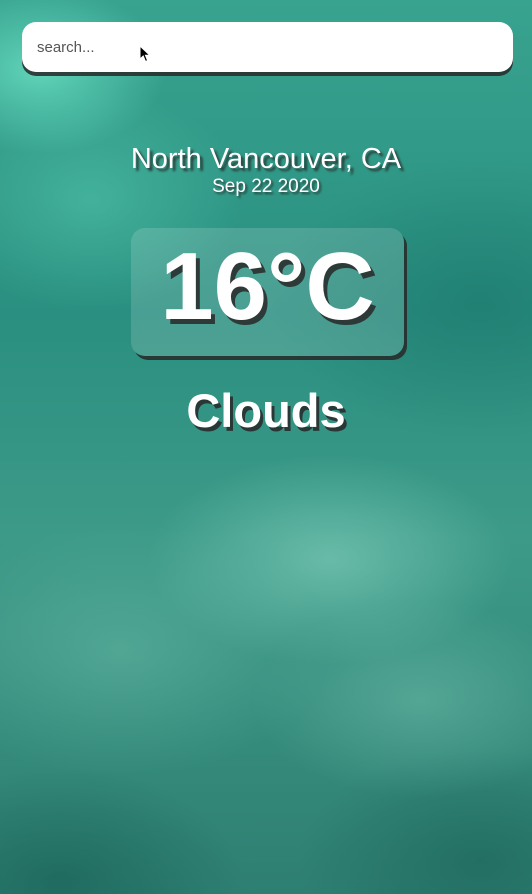  What do you see at coordinates (145, 54) in the screenshot?
I see `mouse-pointer-icon` at bounding box center [145, 54].